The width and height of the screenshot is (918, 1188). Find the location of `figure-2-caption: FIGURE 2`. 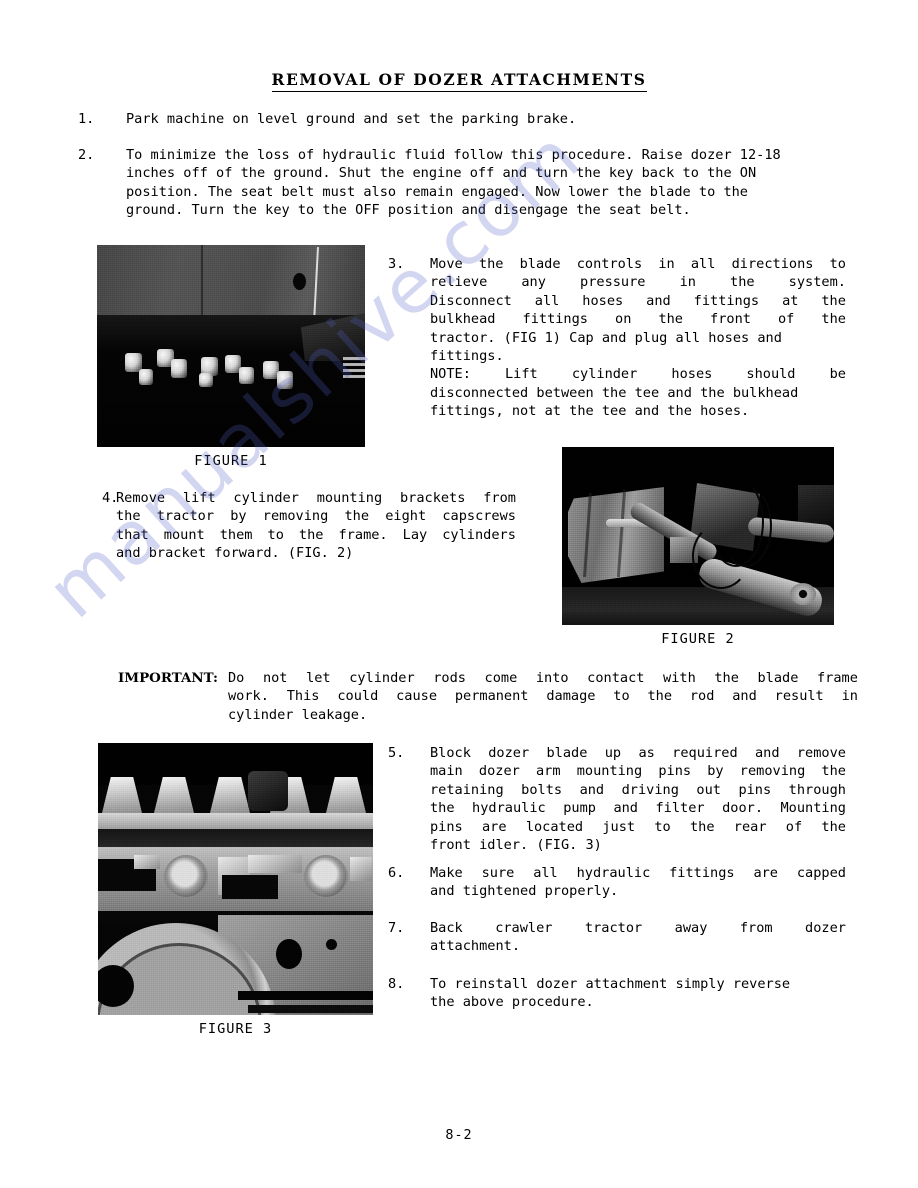

figure-2-caption: FIGURE 2 is located at coordinates (698, 639).